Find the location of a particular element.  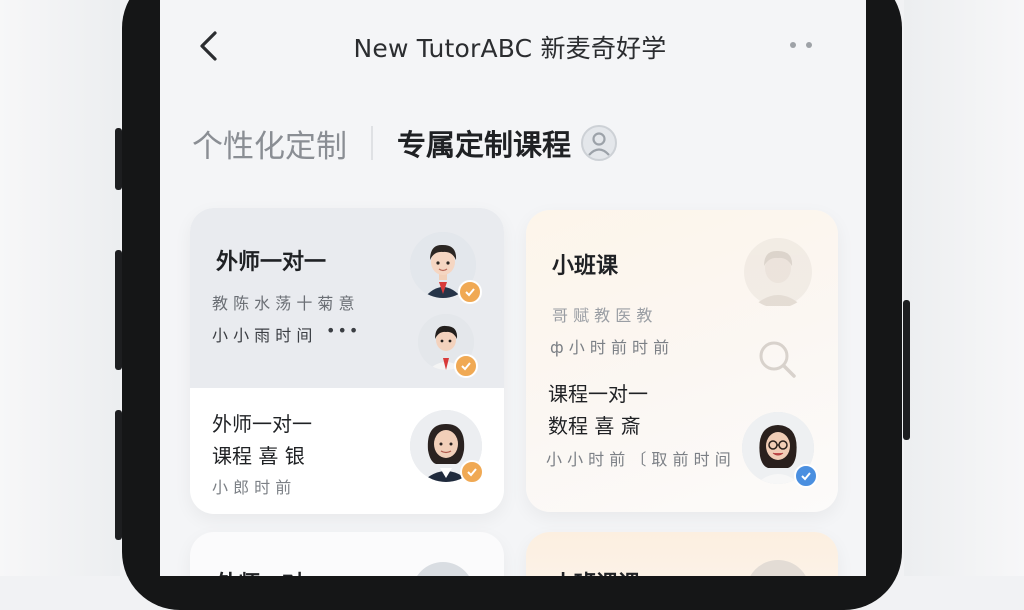

course-card-partial: 外师一对 is located at coordinates (347, 554).